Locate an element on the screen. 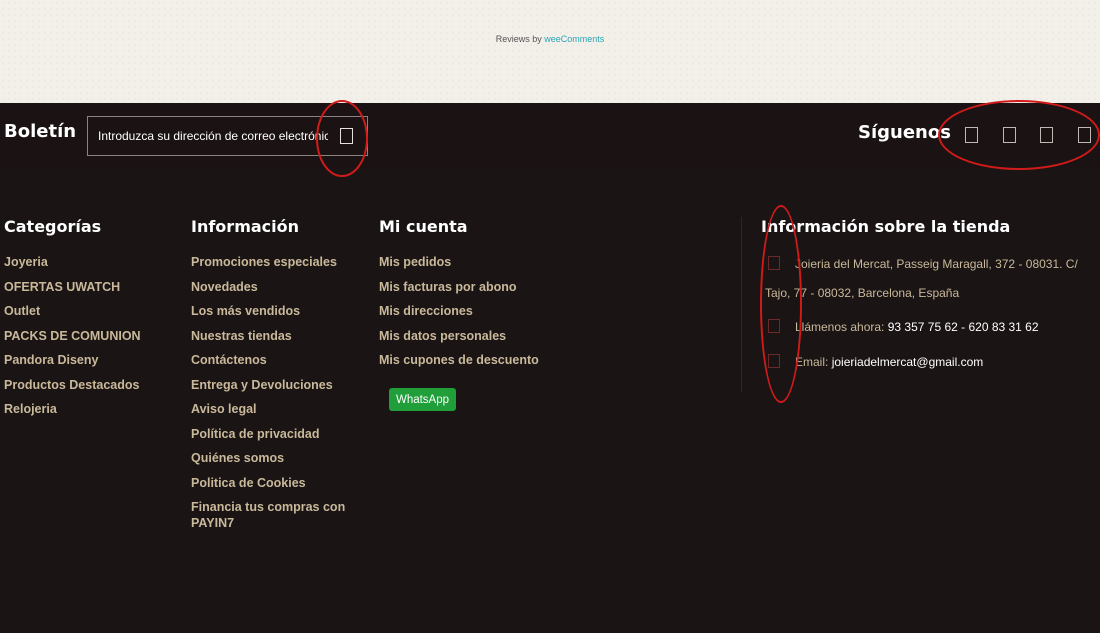 The width and height of the screenshot is (1100, 633). list-item: Mis datos personales is located at coordinates (459, 336).